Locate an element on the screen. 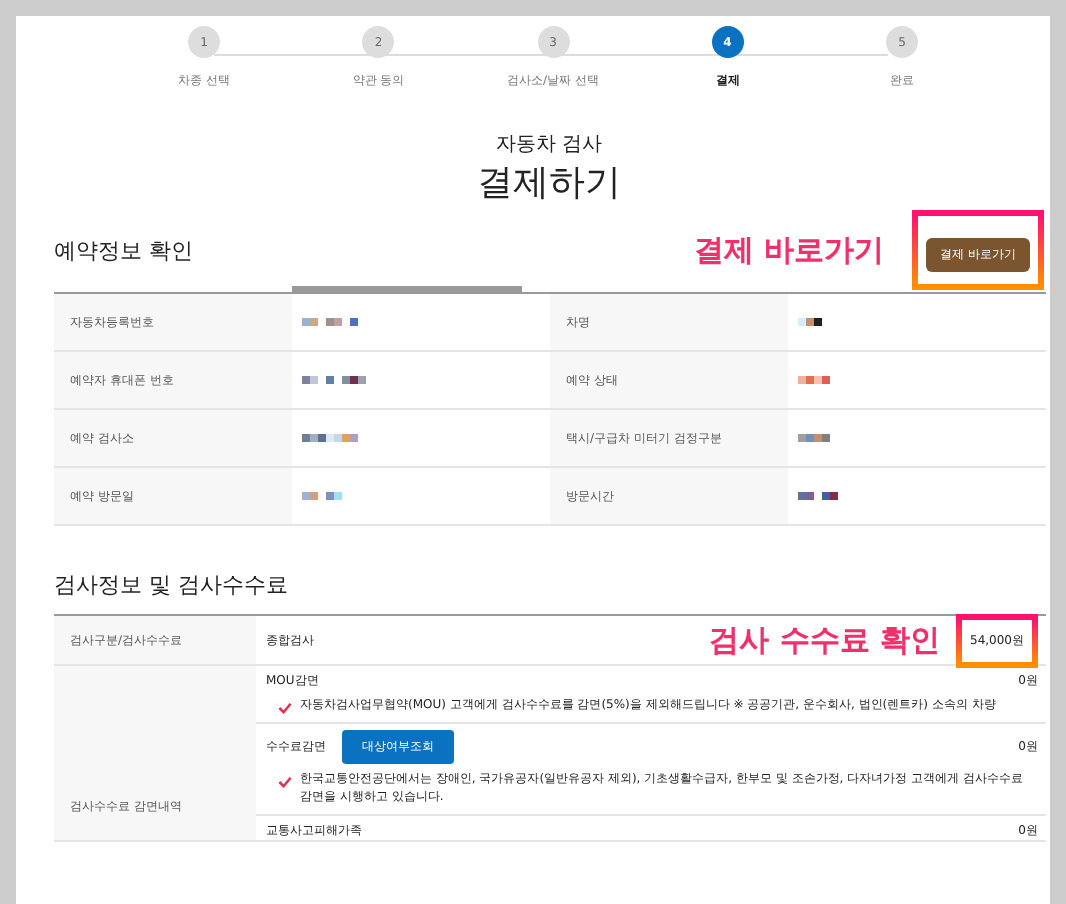  section-heading: 검사정보 및 검사수수료 is located at coordinates (172, 584).